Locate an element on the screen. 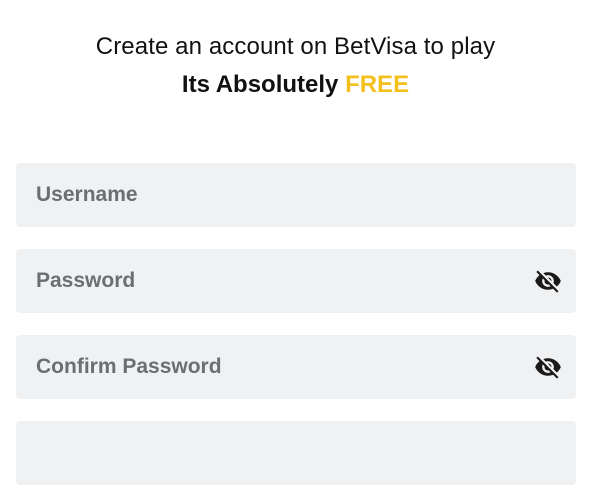  confirm-password-input is located at coordinates (296, 367).